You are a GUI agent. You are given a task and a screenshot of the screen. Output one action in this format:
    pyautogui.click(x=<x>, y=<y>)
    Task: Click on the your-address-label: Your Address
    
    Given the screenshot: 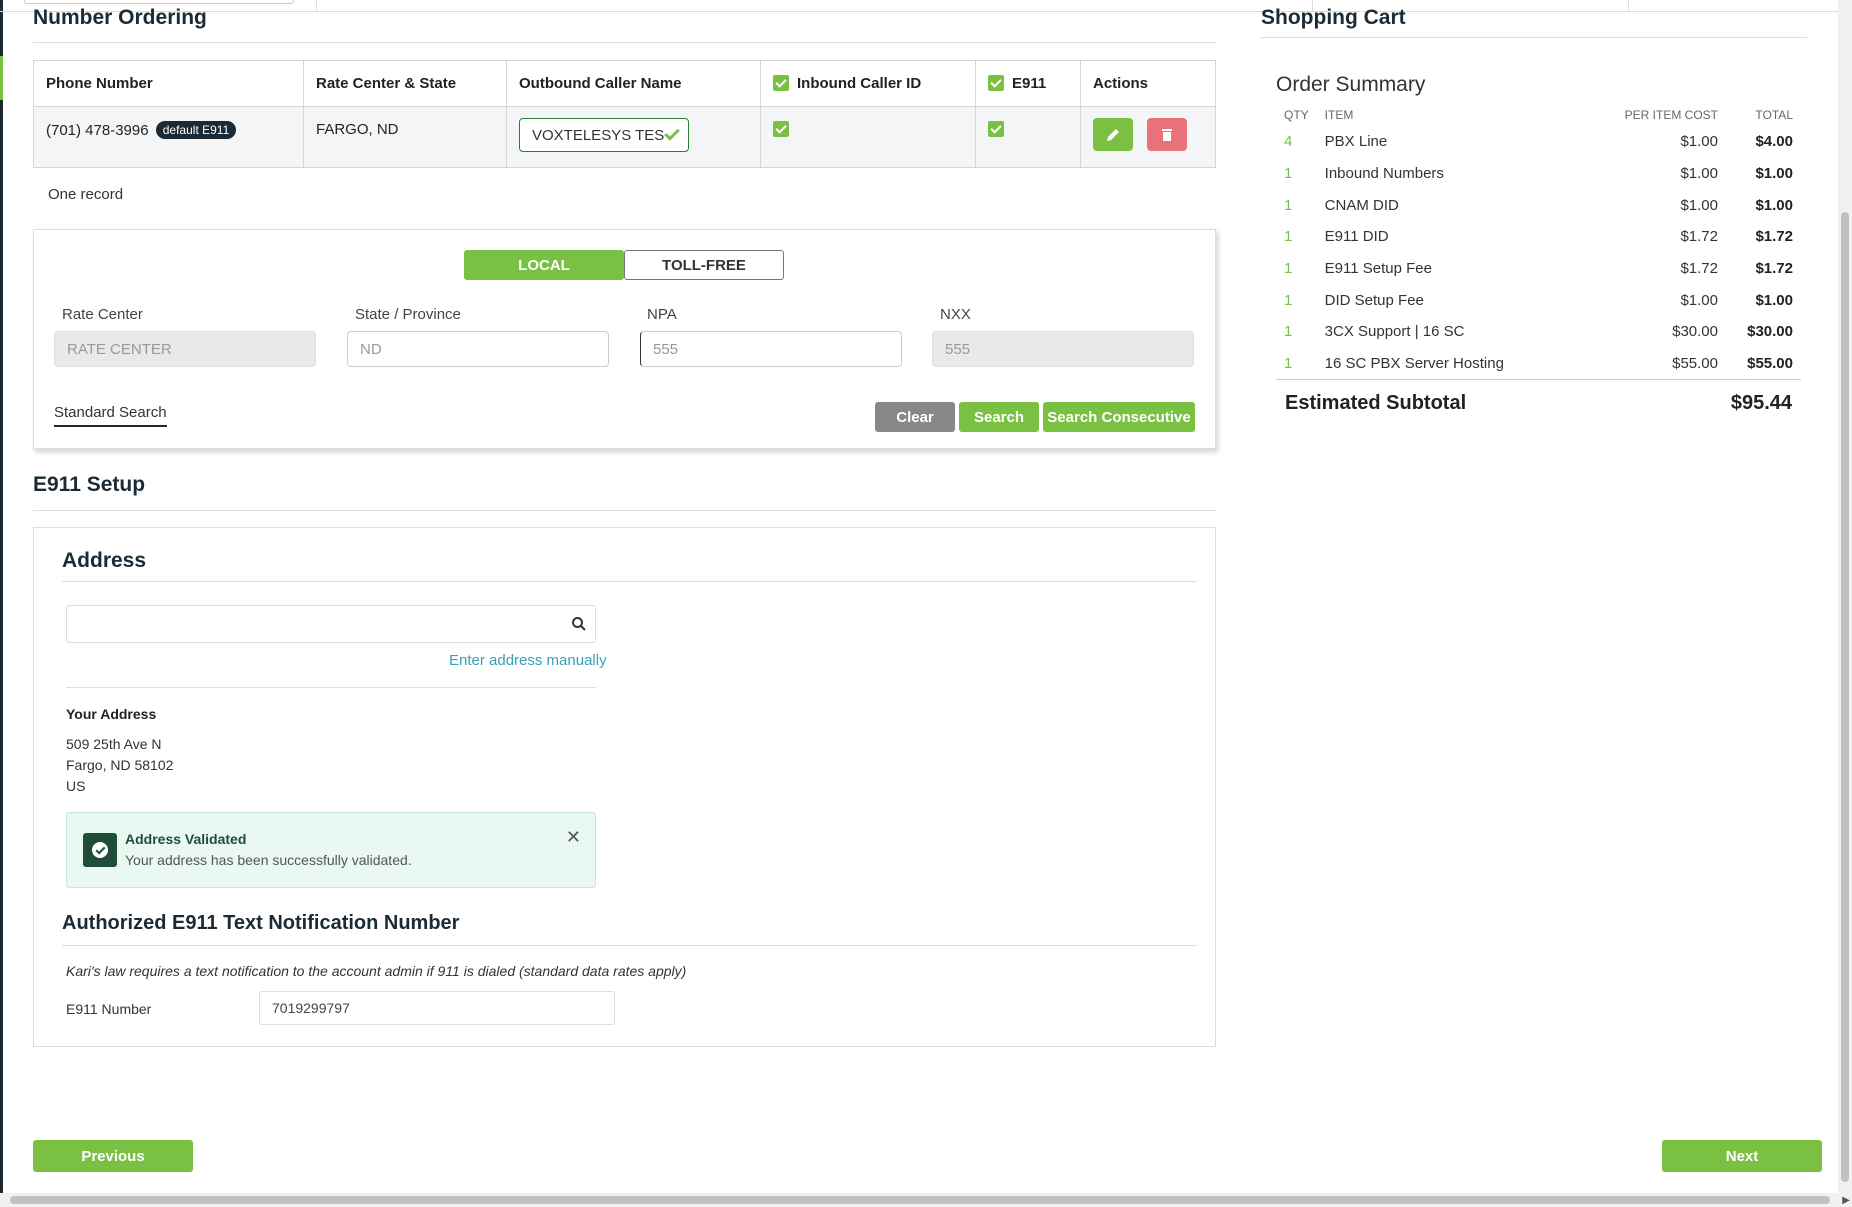 What is the action you would take?
    pyautogui.click(x=111, y=714)
    